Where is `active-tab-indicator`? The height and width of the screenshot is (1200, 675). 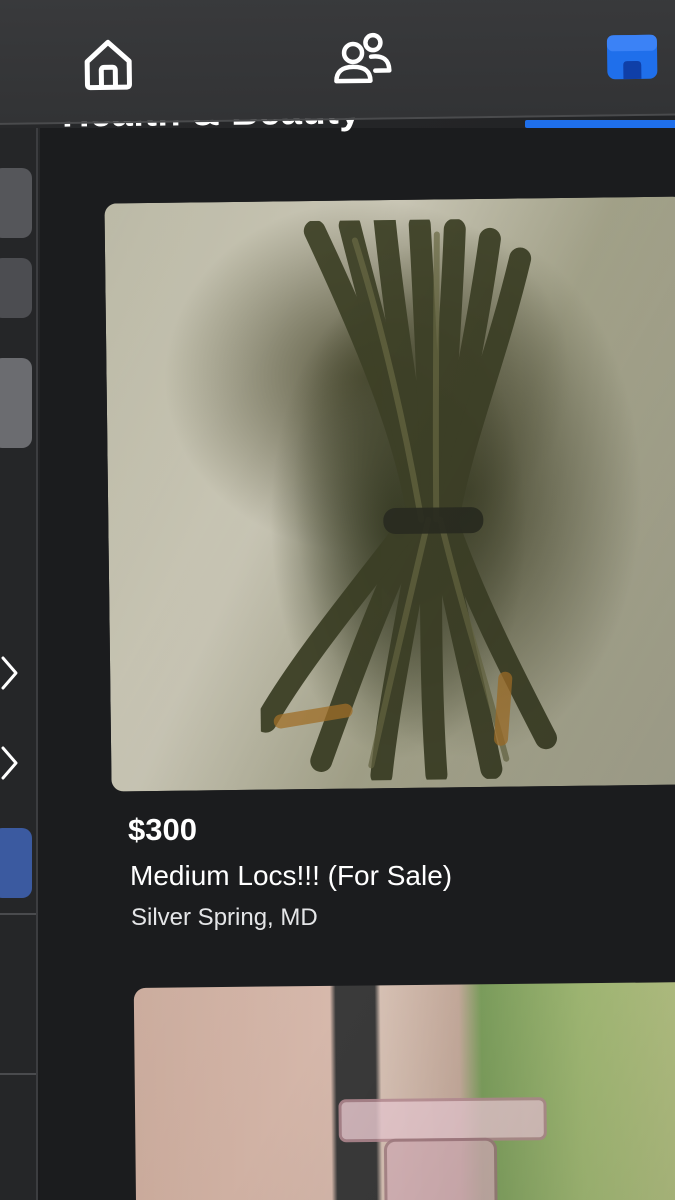 active-tab-indicator is located at coordinates (600, 124).